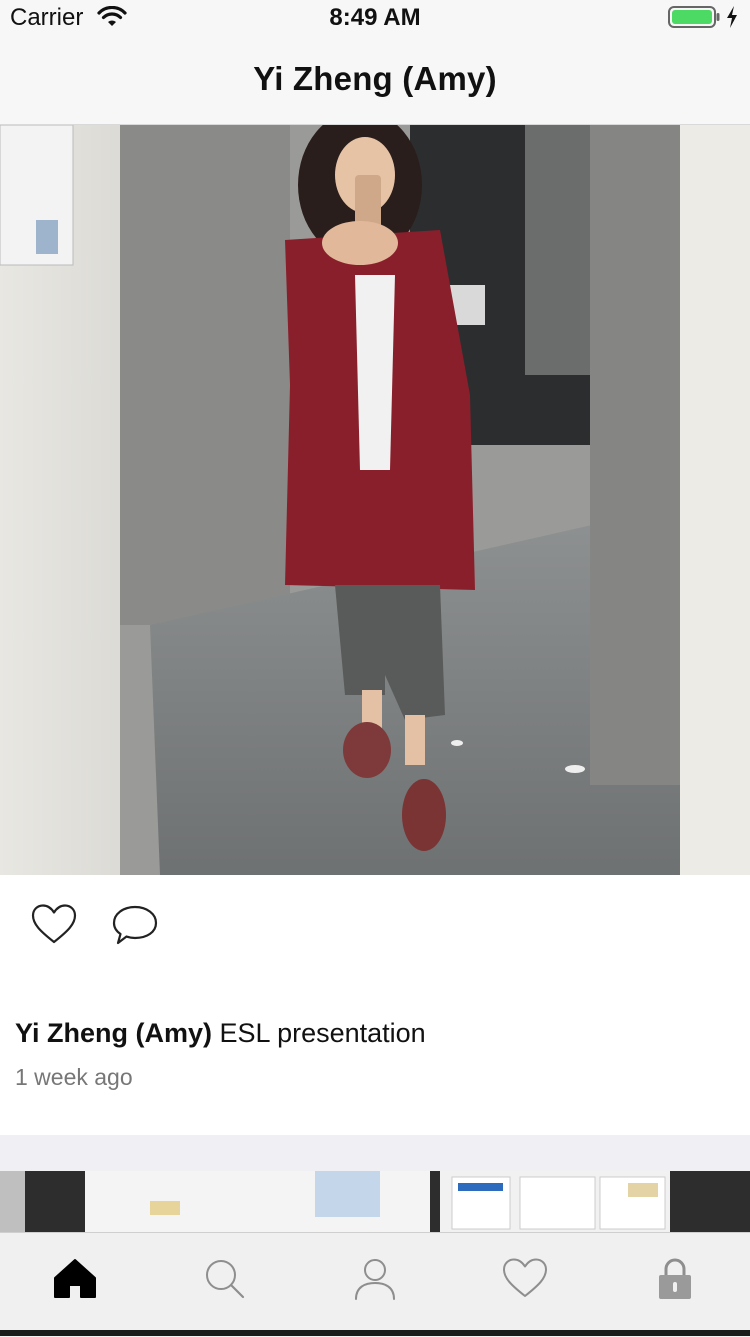 Image resolution: width=750 pixels, height=1337 pixels. What do you see at coordinates (375, 1279) in the screenshot?
I see `profile-icon` at bounding box center [375, 1279].